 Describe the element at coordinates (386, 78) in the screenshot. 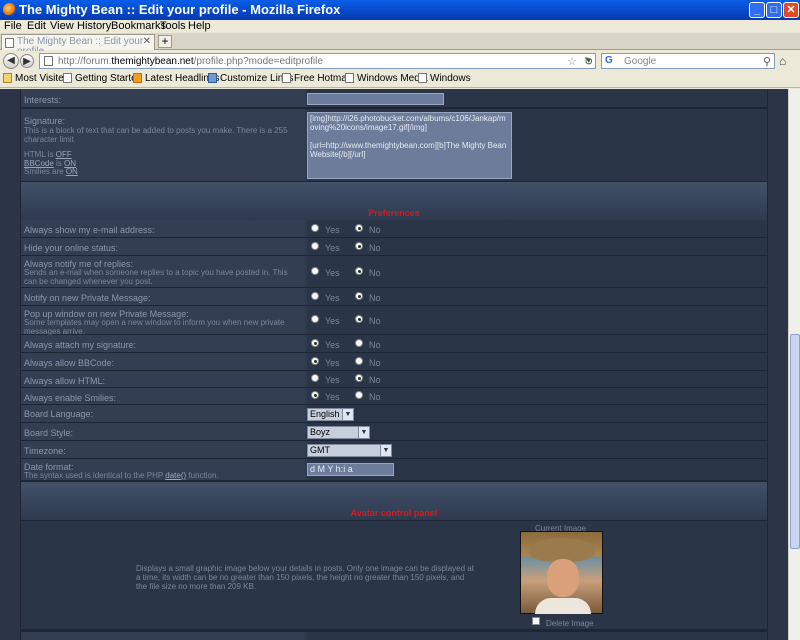

I see `bookmark-windows-media: Windows Media` at that location.